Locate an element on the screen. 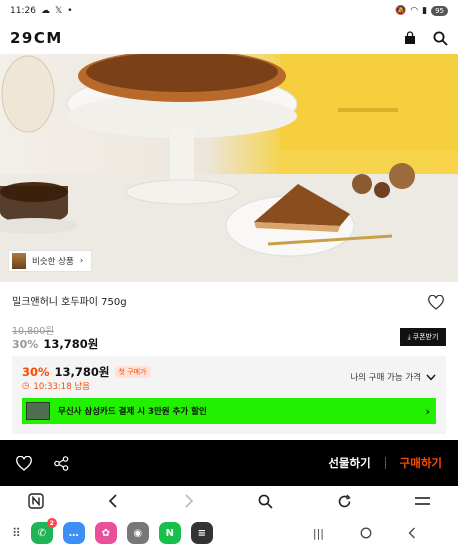 The height and width of the screenshot is (550, 458). phone-app-icon: ✆ 2 is located at coordinates (43, 531).